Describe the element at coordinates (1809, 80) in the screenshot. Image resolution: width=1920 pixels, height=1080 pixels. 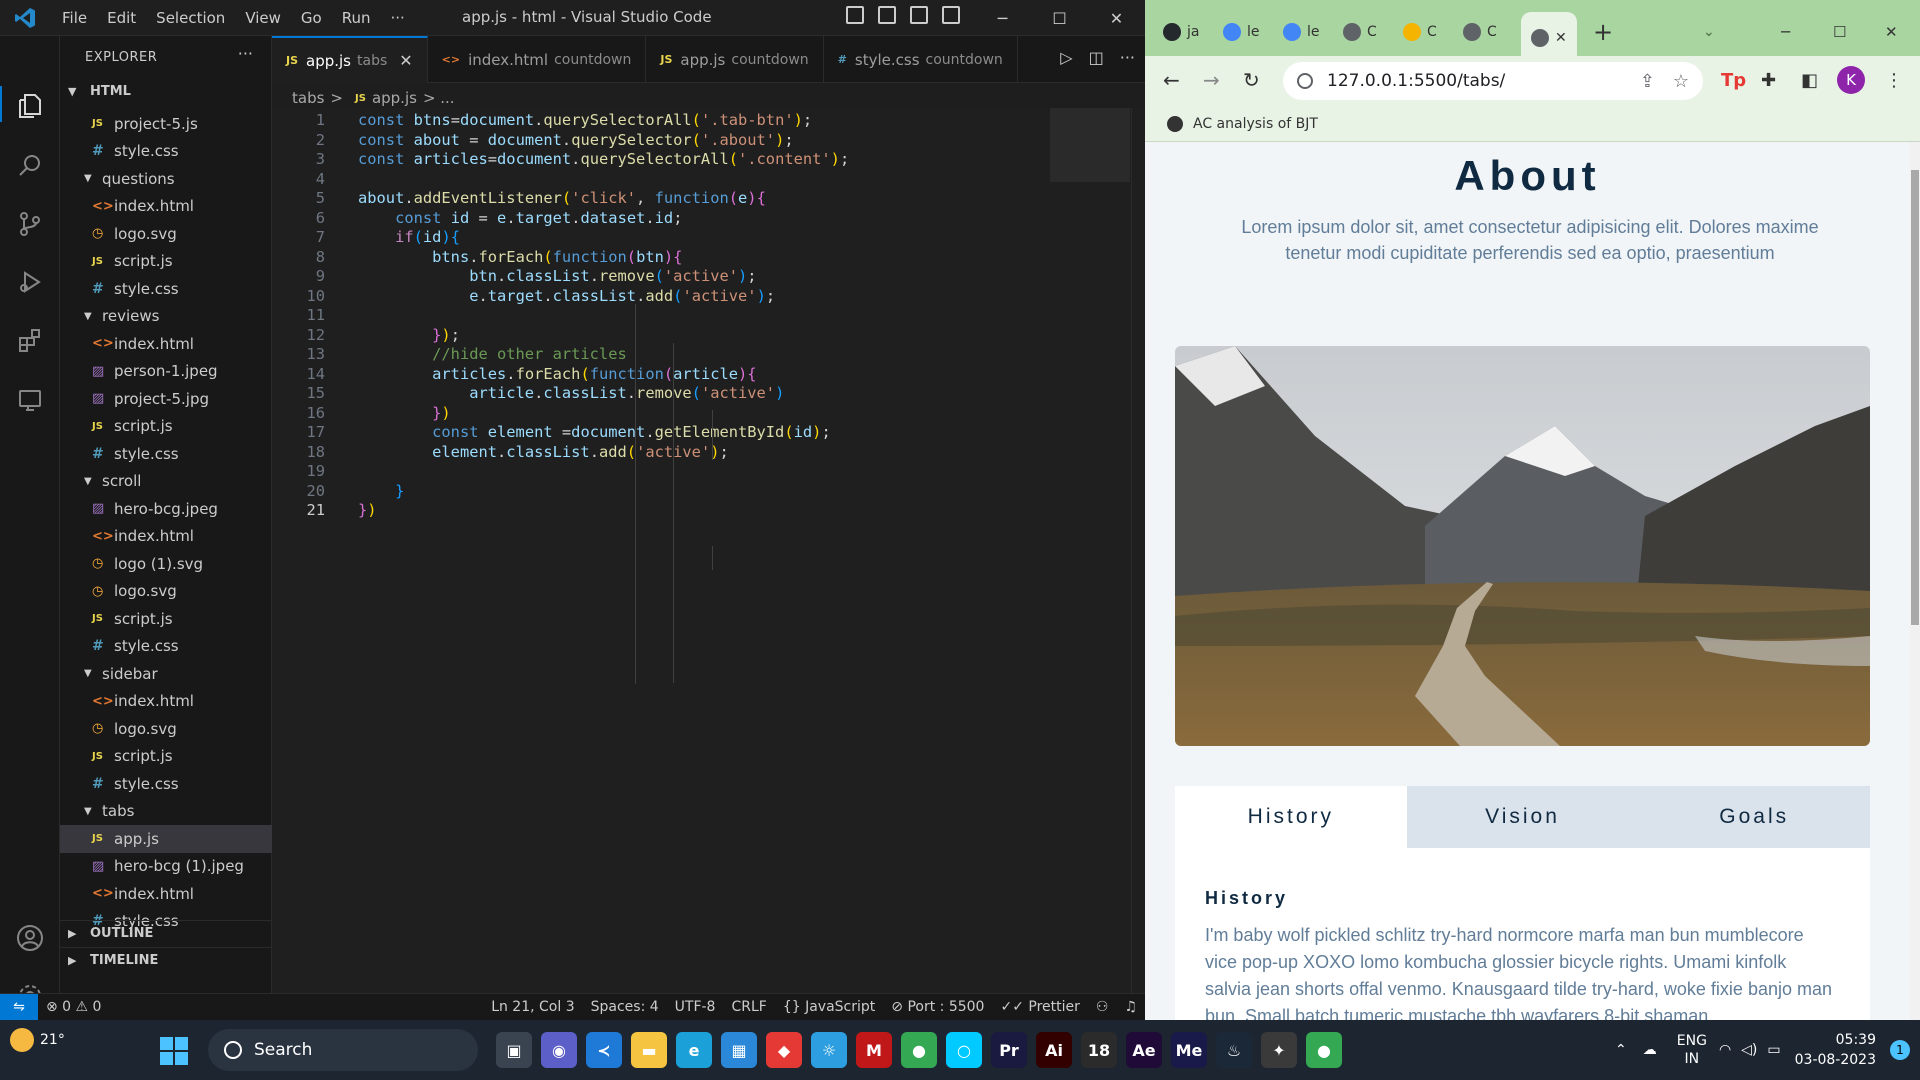
I see `side-panel-icon: ◧` at that location.